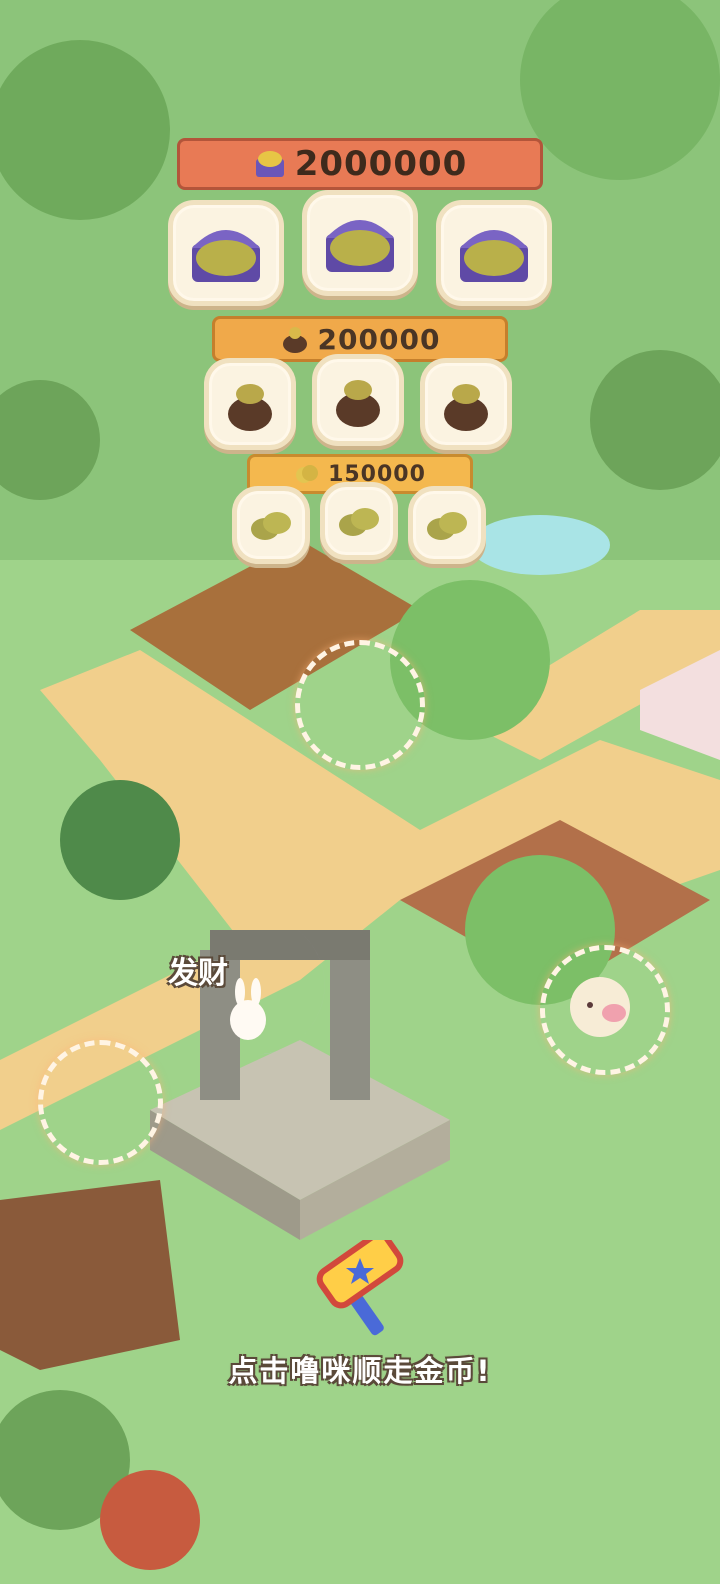 The image size is (720, 1584). What do you see at coordinates (360, 1290) in the screenshot?
I see `hammer-icon` at bounding box center [360, 1290].